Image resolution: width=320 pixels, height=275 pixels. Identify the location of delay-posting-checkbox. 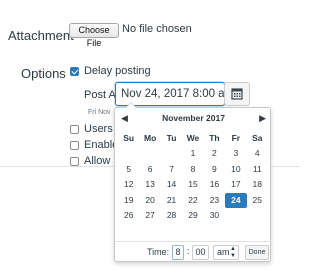
(74, 71).